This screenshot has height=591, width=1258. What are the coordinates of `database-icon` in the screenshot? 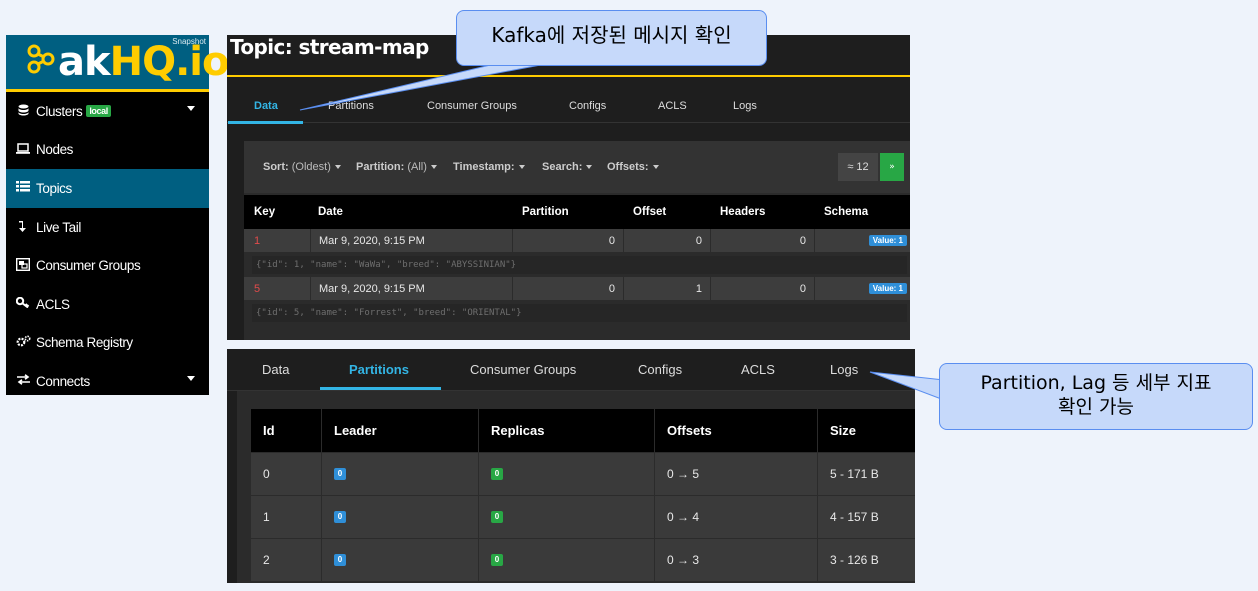 It's located at (23, 111).